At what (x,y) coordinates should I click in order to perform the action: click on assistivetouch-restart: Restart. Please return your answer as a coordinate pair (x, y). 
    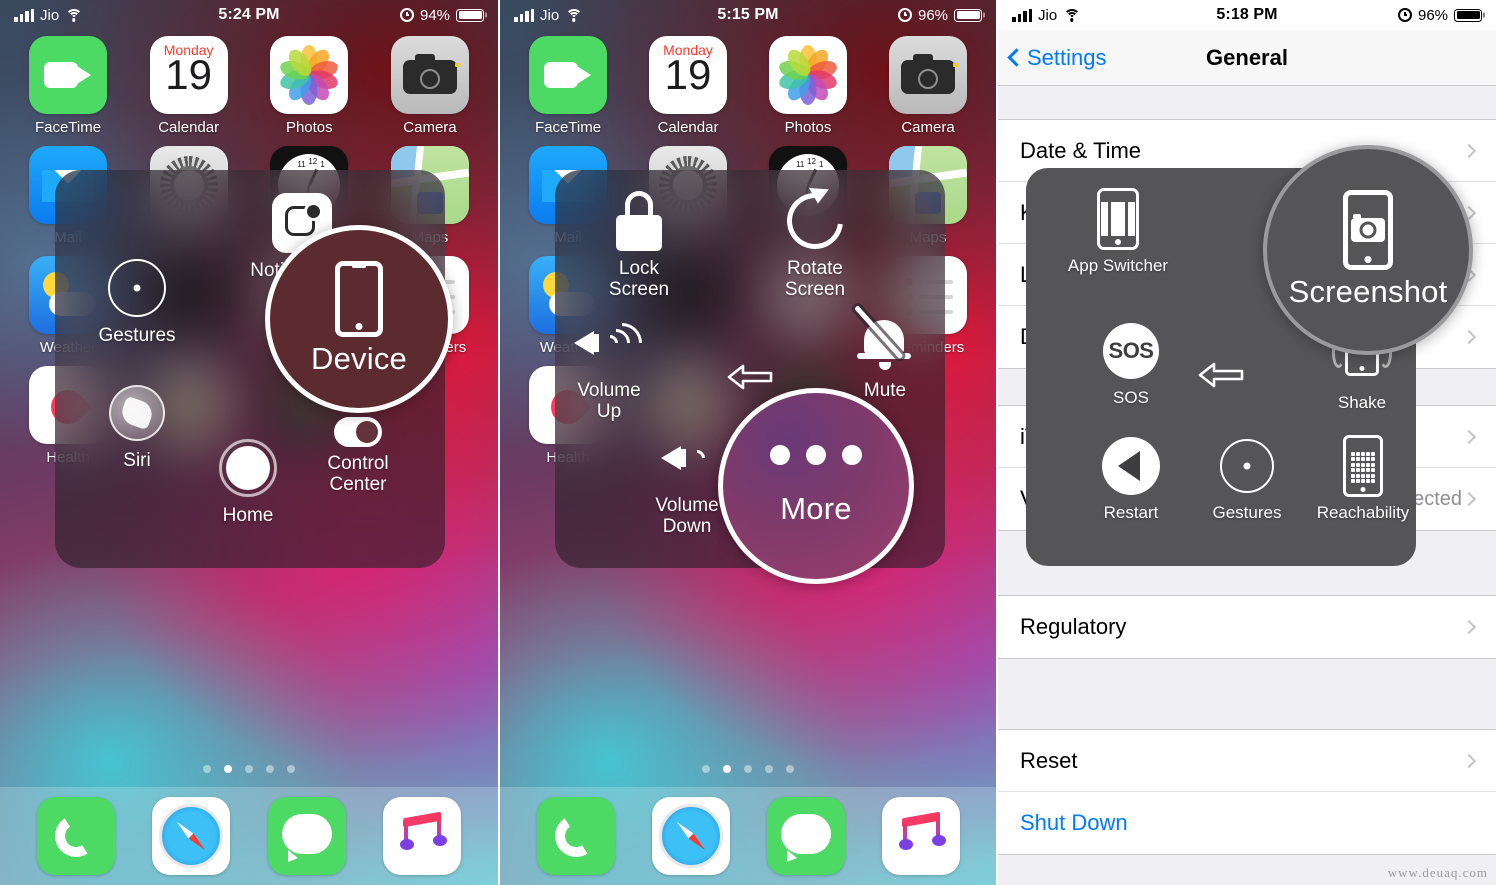
    Looking at the image, I should click on (1131, 477).